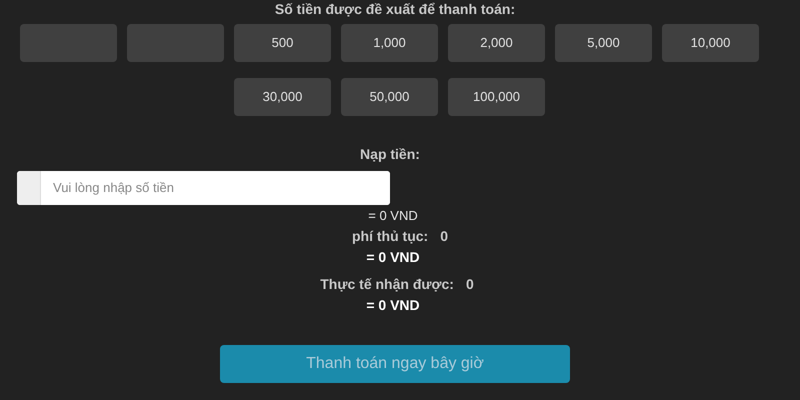 Image resolution: width=800 pixels, height=400 pixels. I want to click on amount-button: 10,000, so click(710, 43).